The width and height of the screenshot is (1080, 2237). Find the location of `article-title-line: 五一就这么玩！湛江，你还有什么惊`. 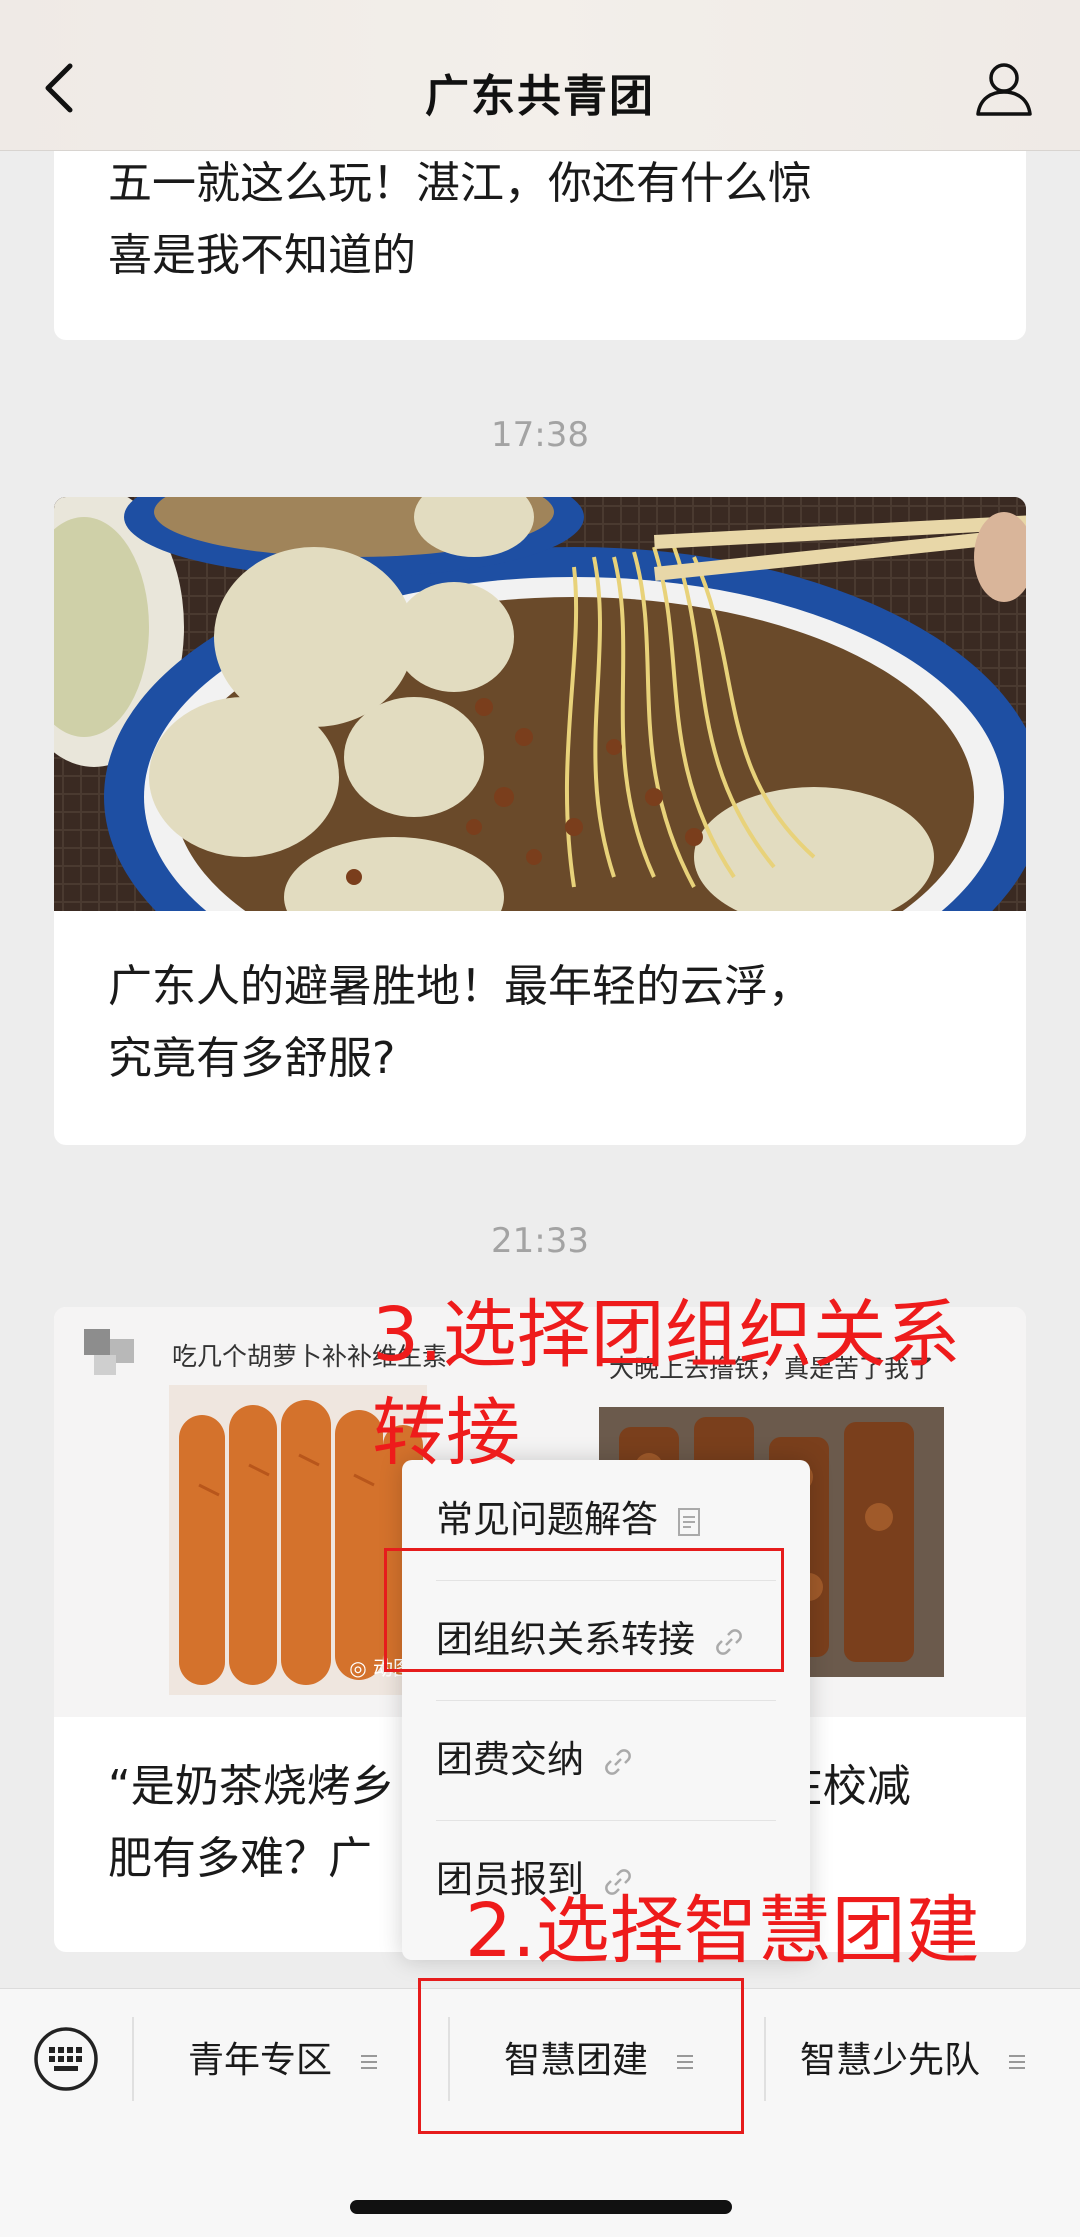

article-title-line: 五一就这么玩！湛江，你还有什么惊 is located at coordinates (460, 183).